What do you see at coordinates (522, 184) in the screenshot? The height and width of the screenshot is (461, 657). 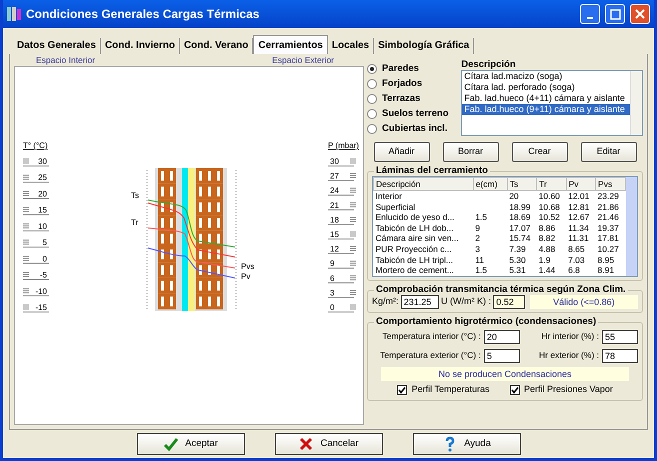 I see `column-header: Ts` at bounding box center [522, 184].